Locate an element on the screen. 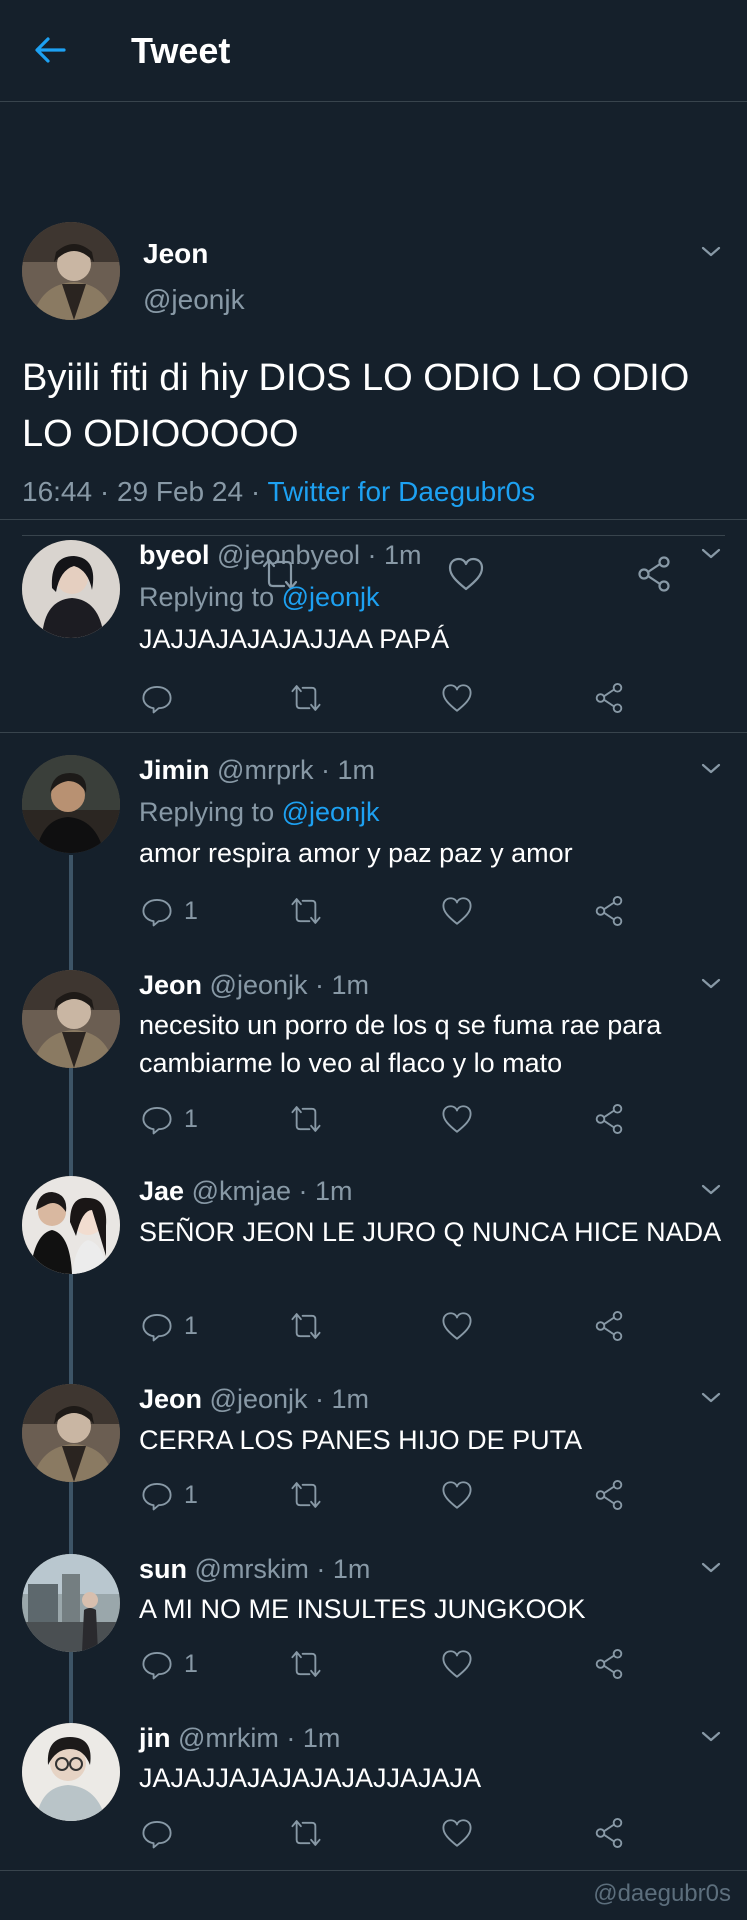  page-title: Tweet is located at coordinates (181, 50).